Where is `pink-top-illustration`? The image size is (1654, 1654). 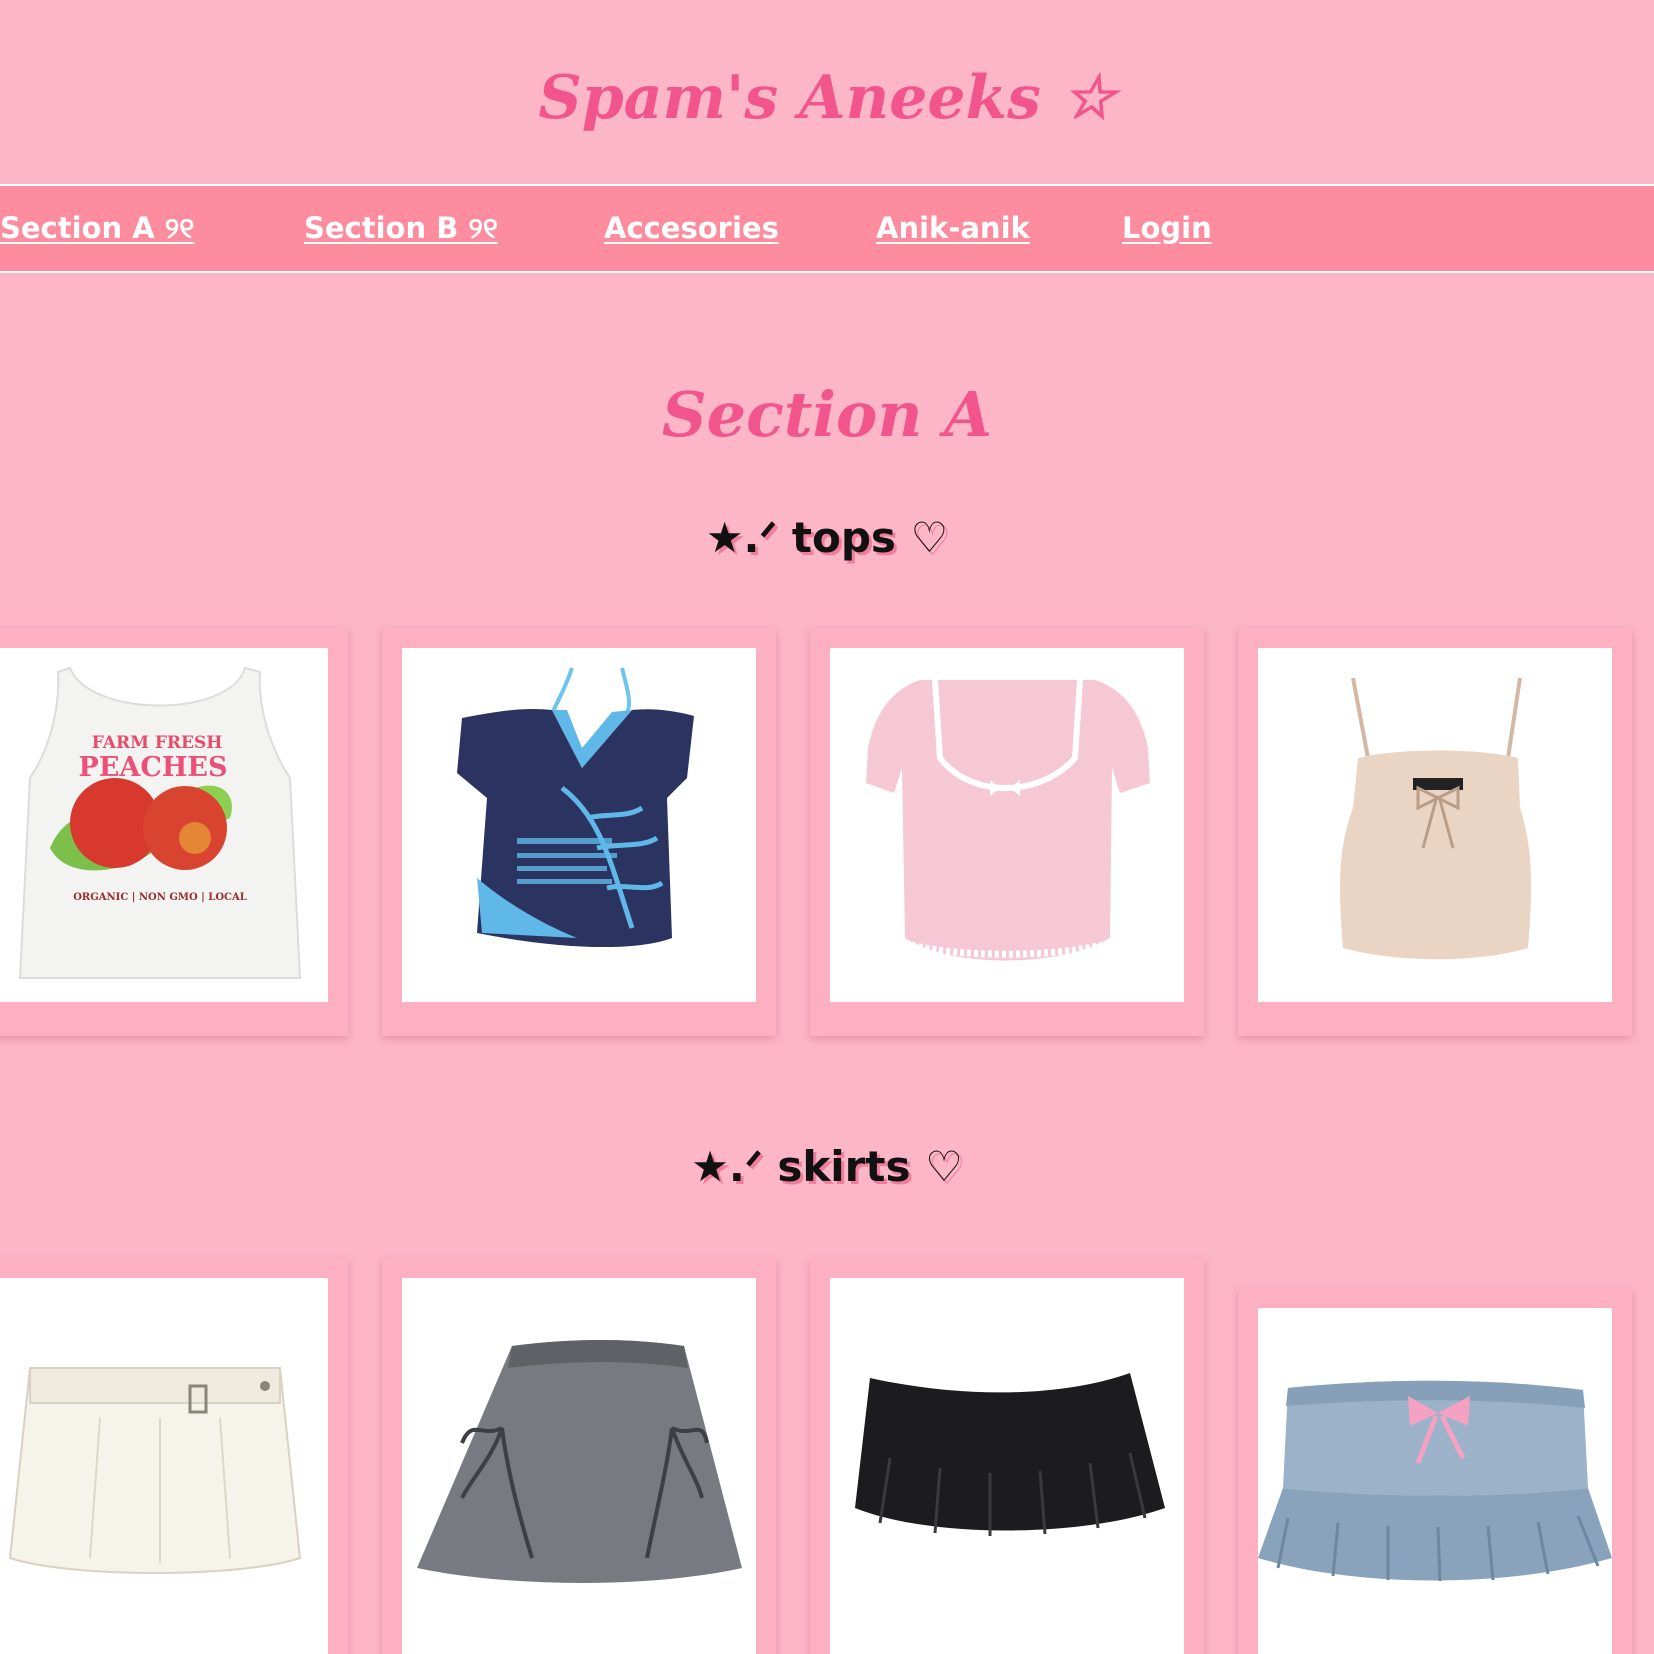 pink-top-illustration is located at coordinates (1008, 820).